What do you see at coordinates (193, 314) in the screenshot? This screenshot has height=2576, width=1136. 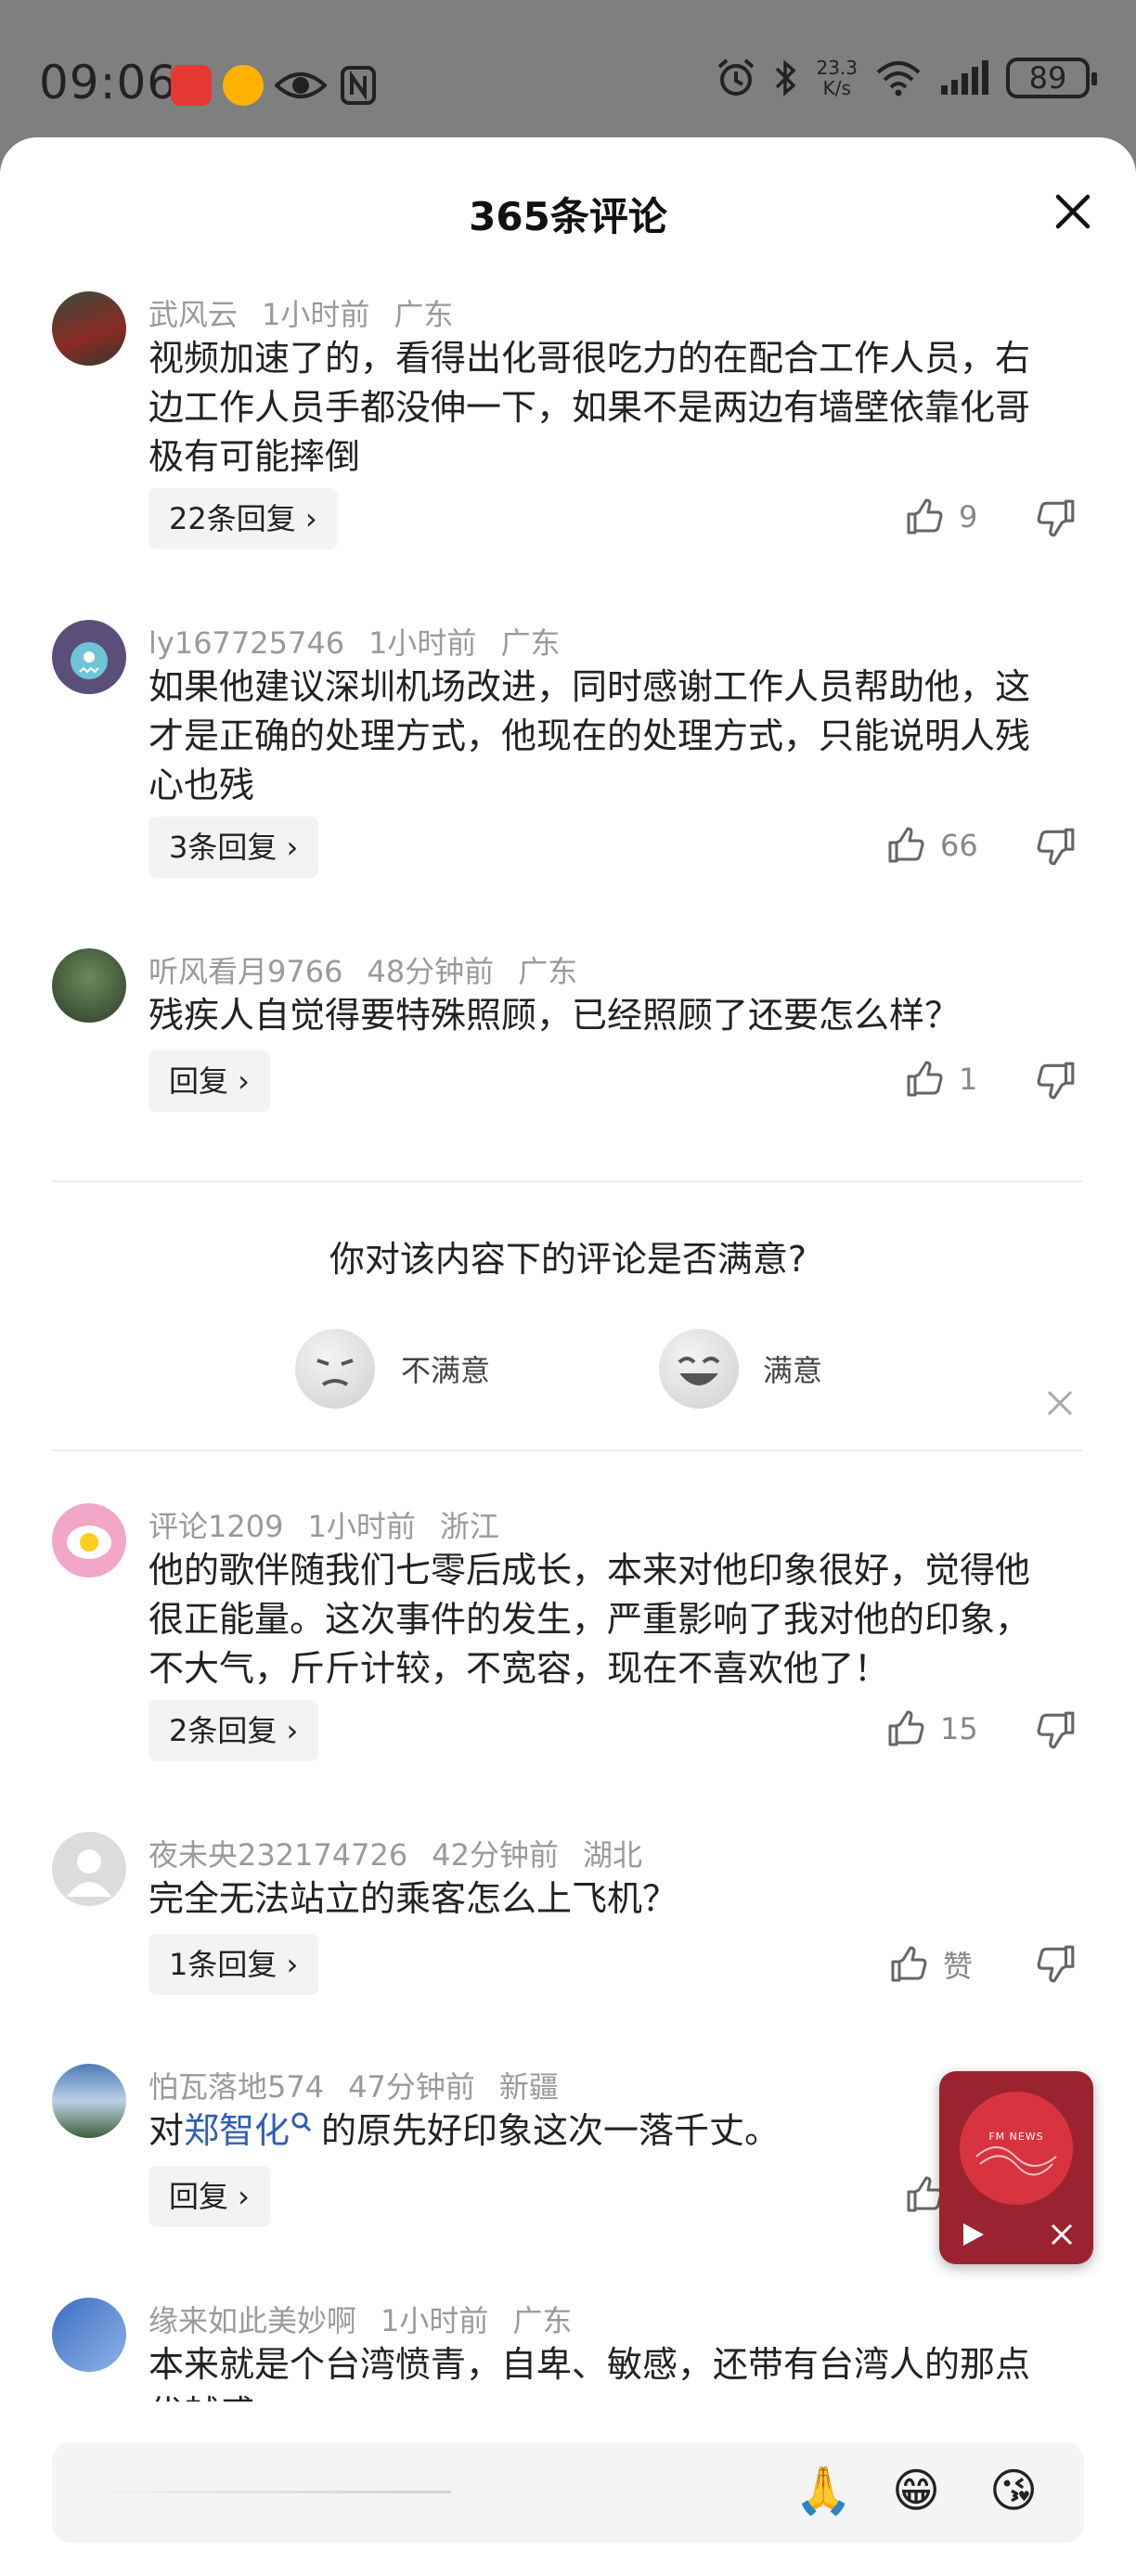 I see `username: 武风云` at bounding box center [193, 314].